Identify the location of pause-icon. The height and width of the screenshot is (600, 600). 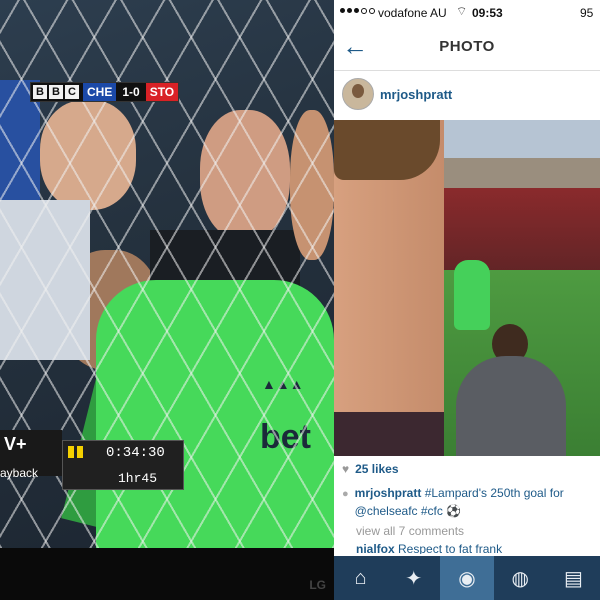
(76, 452).